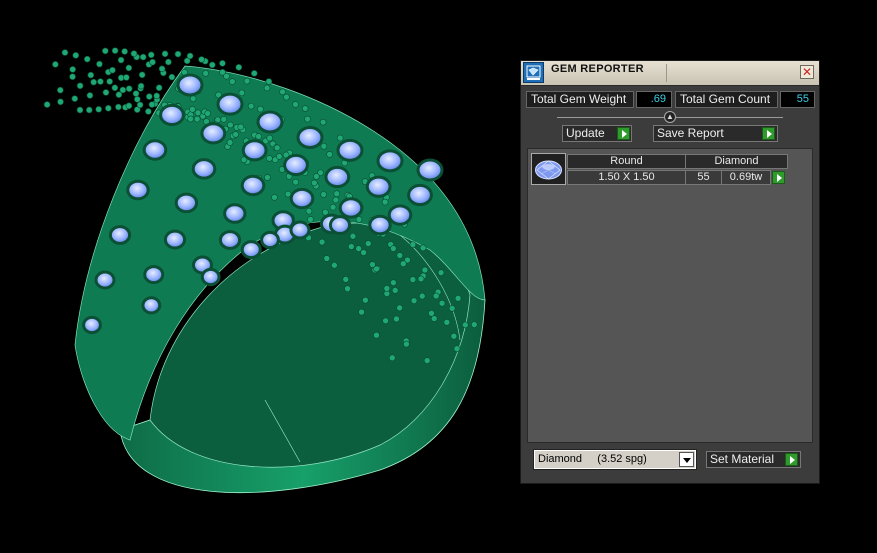 The width and height of the screenshot is (877, 553). What do you see at coordinates (753, 459) in the screenshot?
I see `set-material-button: Set Material` at bounding box center [753, 459].